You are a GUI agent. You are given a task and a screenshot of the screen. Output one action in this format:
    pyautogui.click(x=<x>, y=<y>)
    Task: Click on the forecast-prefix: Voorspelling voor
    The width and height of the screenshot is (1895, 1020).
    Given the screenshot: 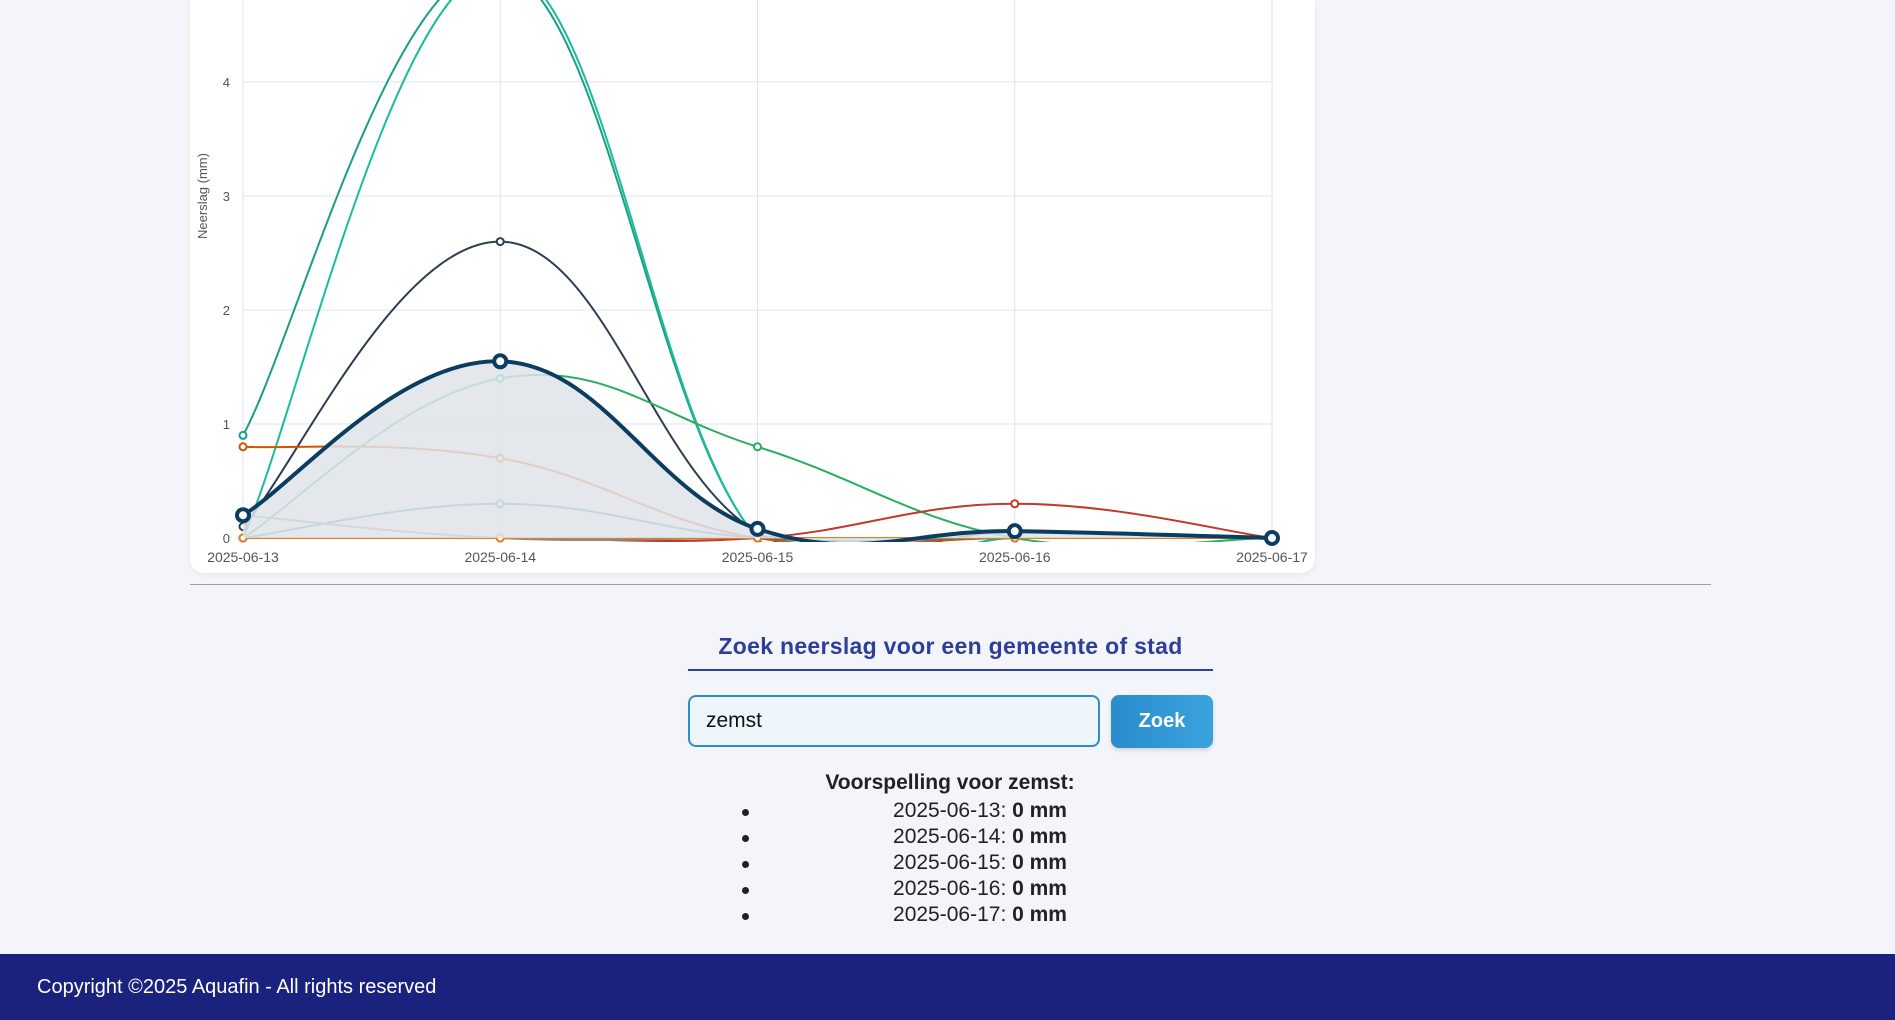 What is the action you would take?
    pyautogui.click(x=914, y=782)
    